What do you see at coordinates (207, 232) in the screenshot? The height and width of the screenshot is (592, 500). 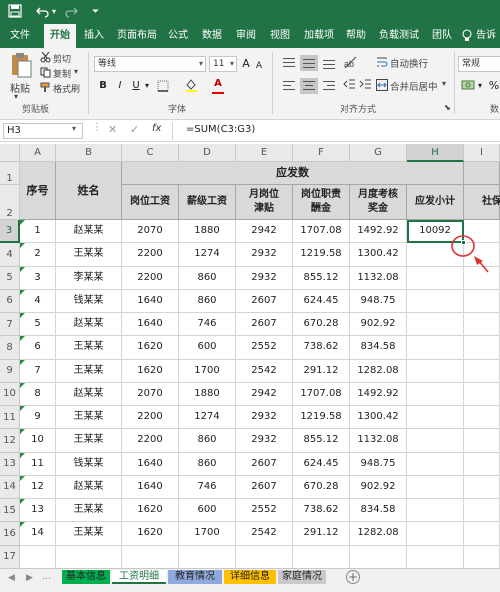 I see `cell-grade-salary: 1880` at bounding box center [207, 232].